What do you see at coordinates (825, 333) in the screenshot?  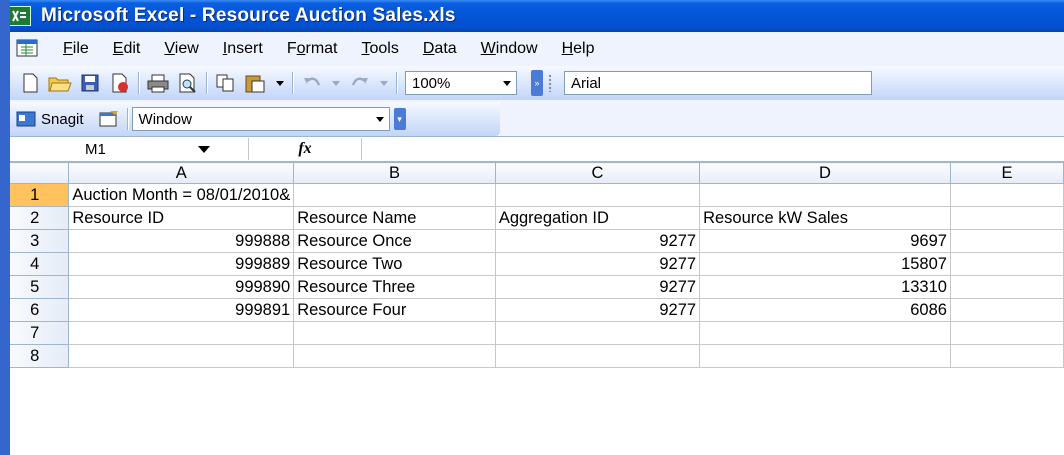 I see `cell-D7` at bounding box center [825, 333].